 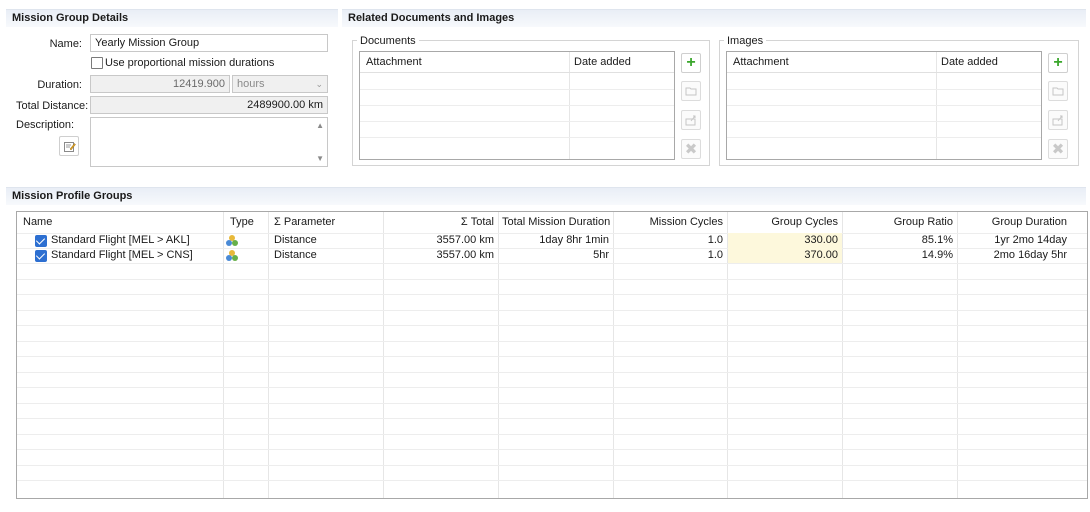 What do you see at coordinates (745, 41) in the screenshot?
I see `images-group-title: Images` at bounding box center [745, 41].